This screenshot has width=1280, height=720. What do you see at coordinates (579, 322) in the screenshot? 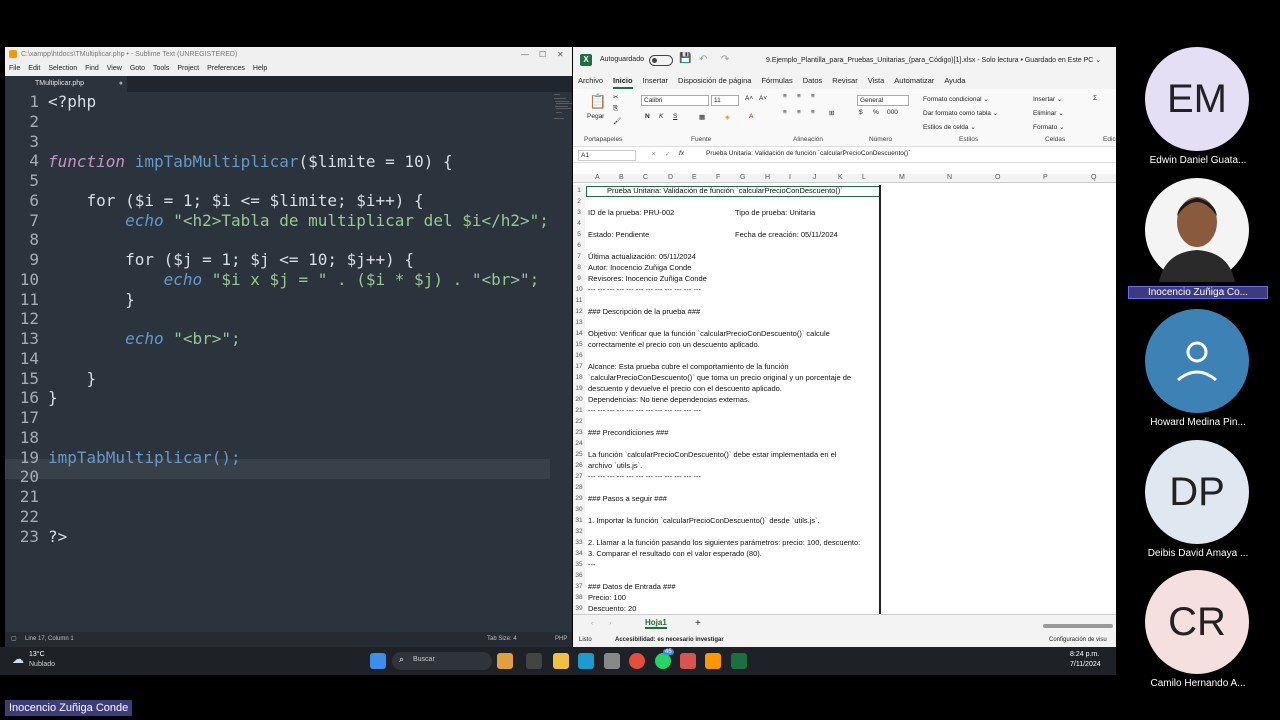
I see `row-number: 13` at bounding box center [579, 322].